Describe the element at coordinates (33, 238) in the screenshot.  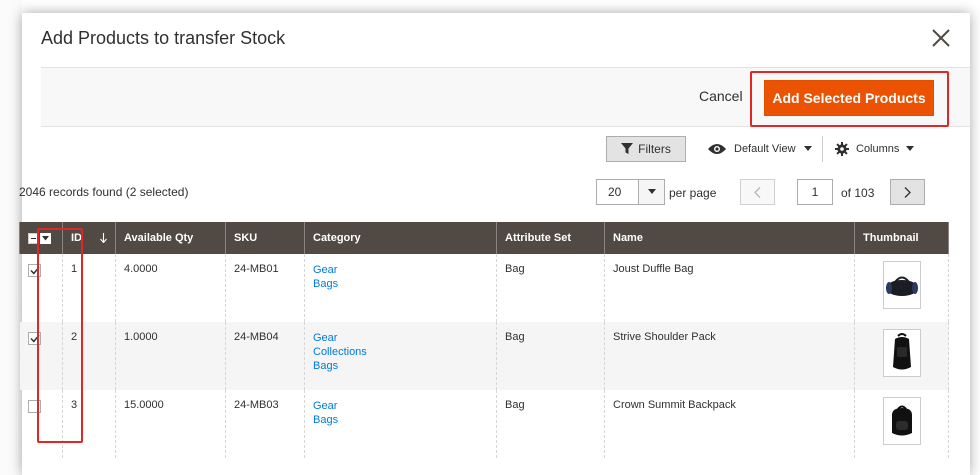
I see `mass-select-checkbox` at that location.